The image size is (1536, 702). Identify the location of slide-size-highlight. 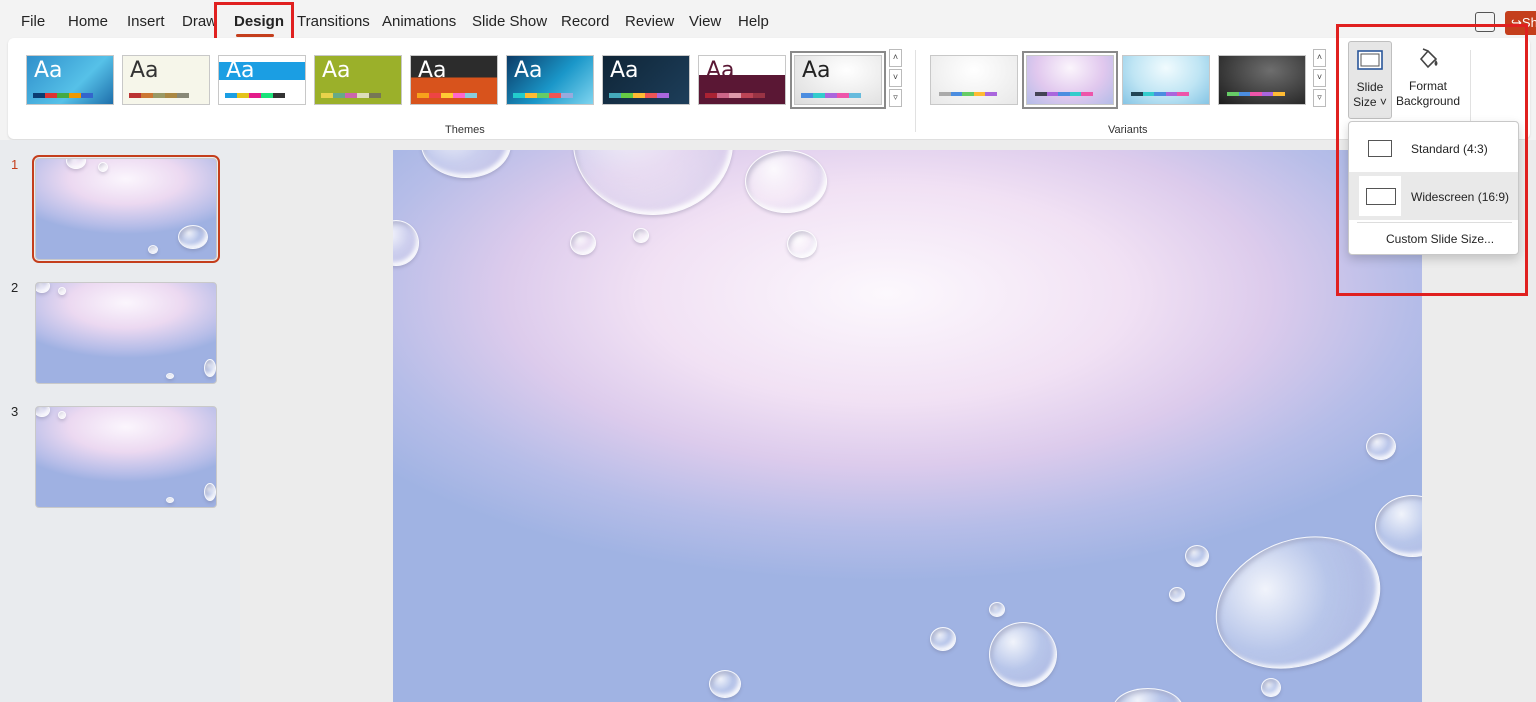
(1432, 160).